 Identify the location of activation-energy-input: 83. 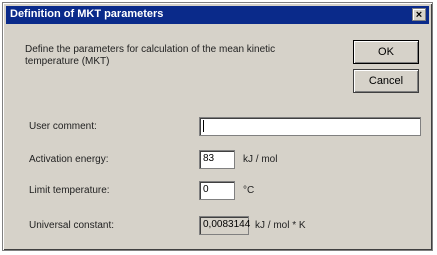
(217, 159).